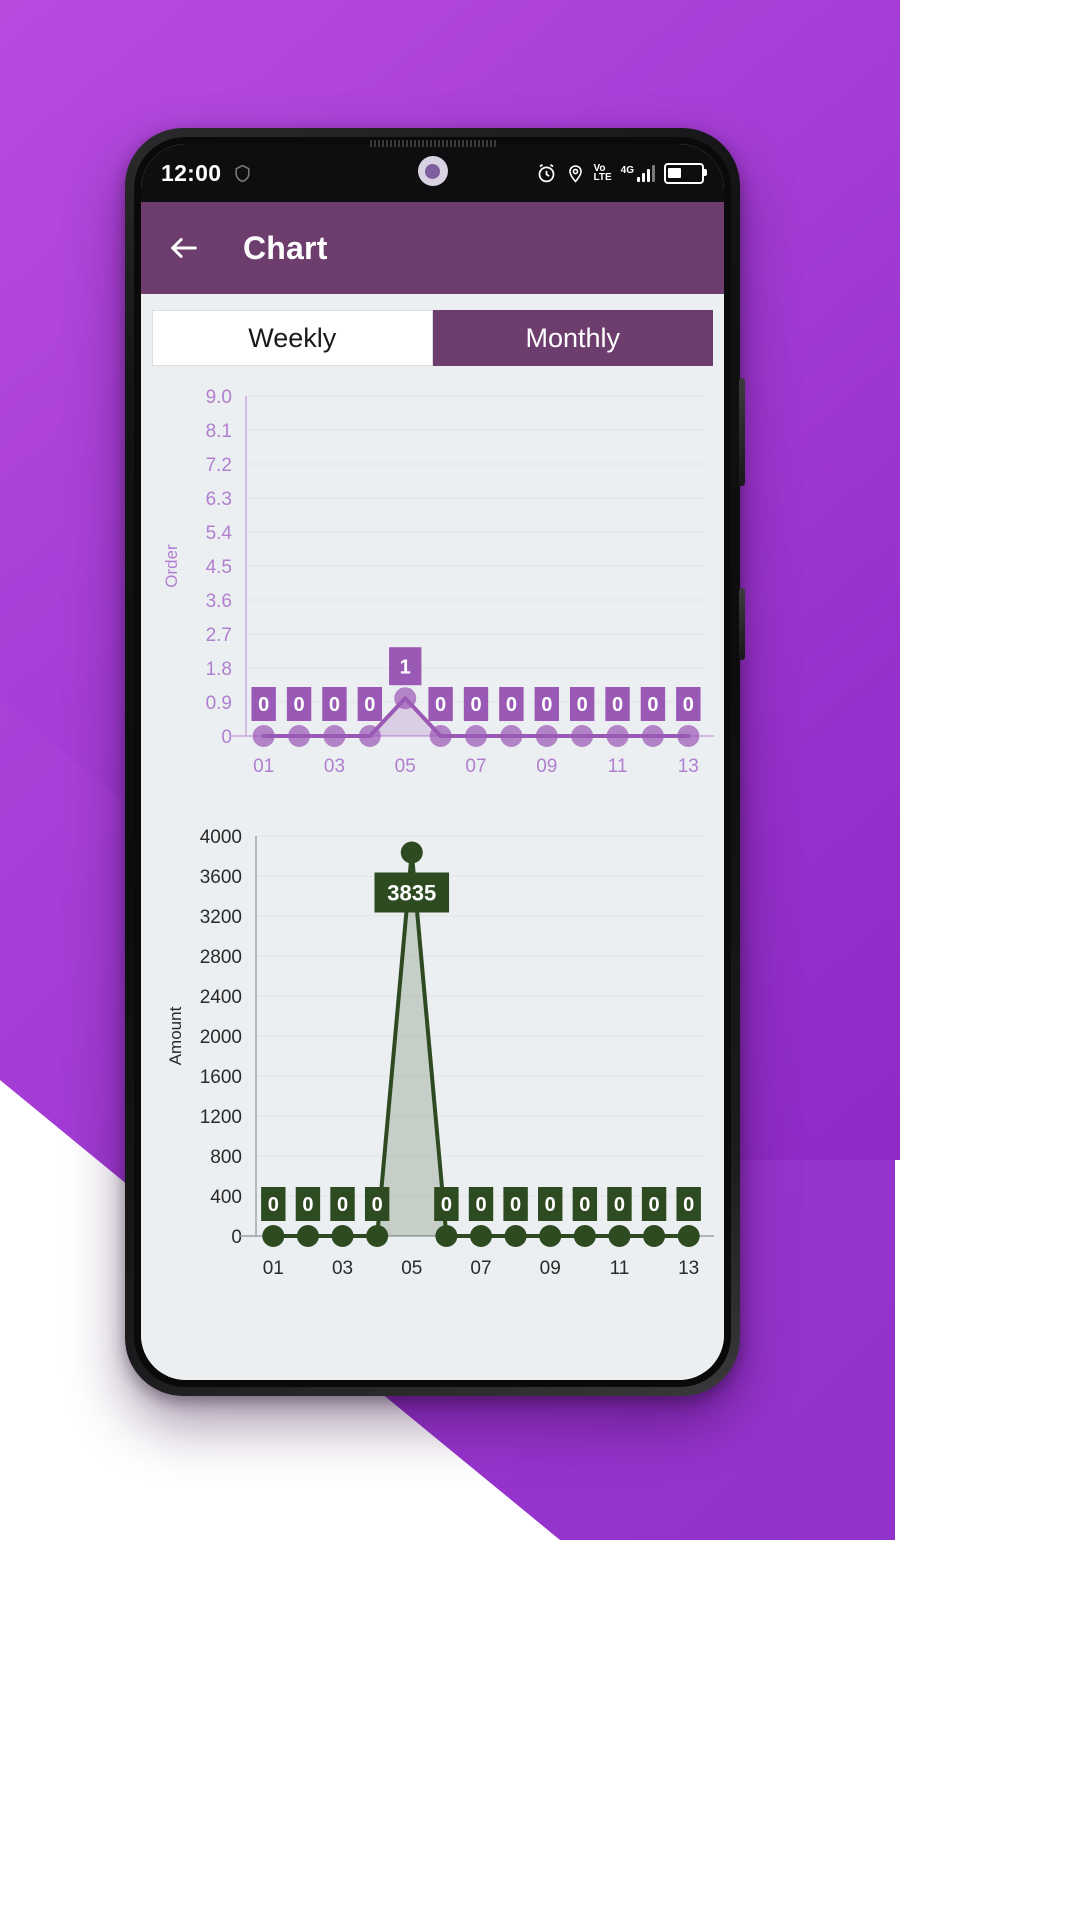 This screenshot has width=1080, height=1920. What do you see at coordinates (219, 635) in the screenshot?
I see `svg-text: 2.7` at bounding box center [219, 635].